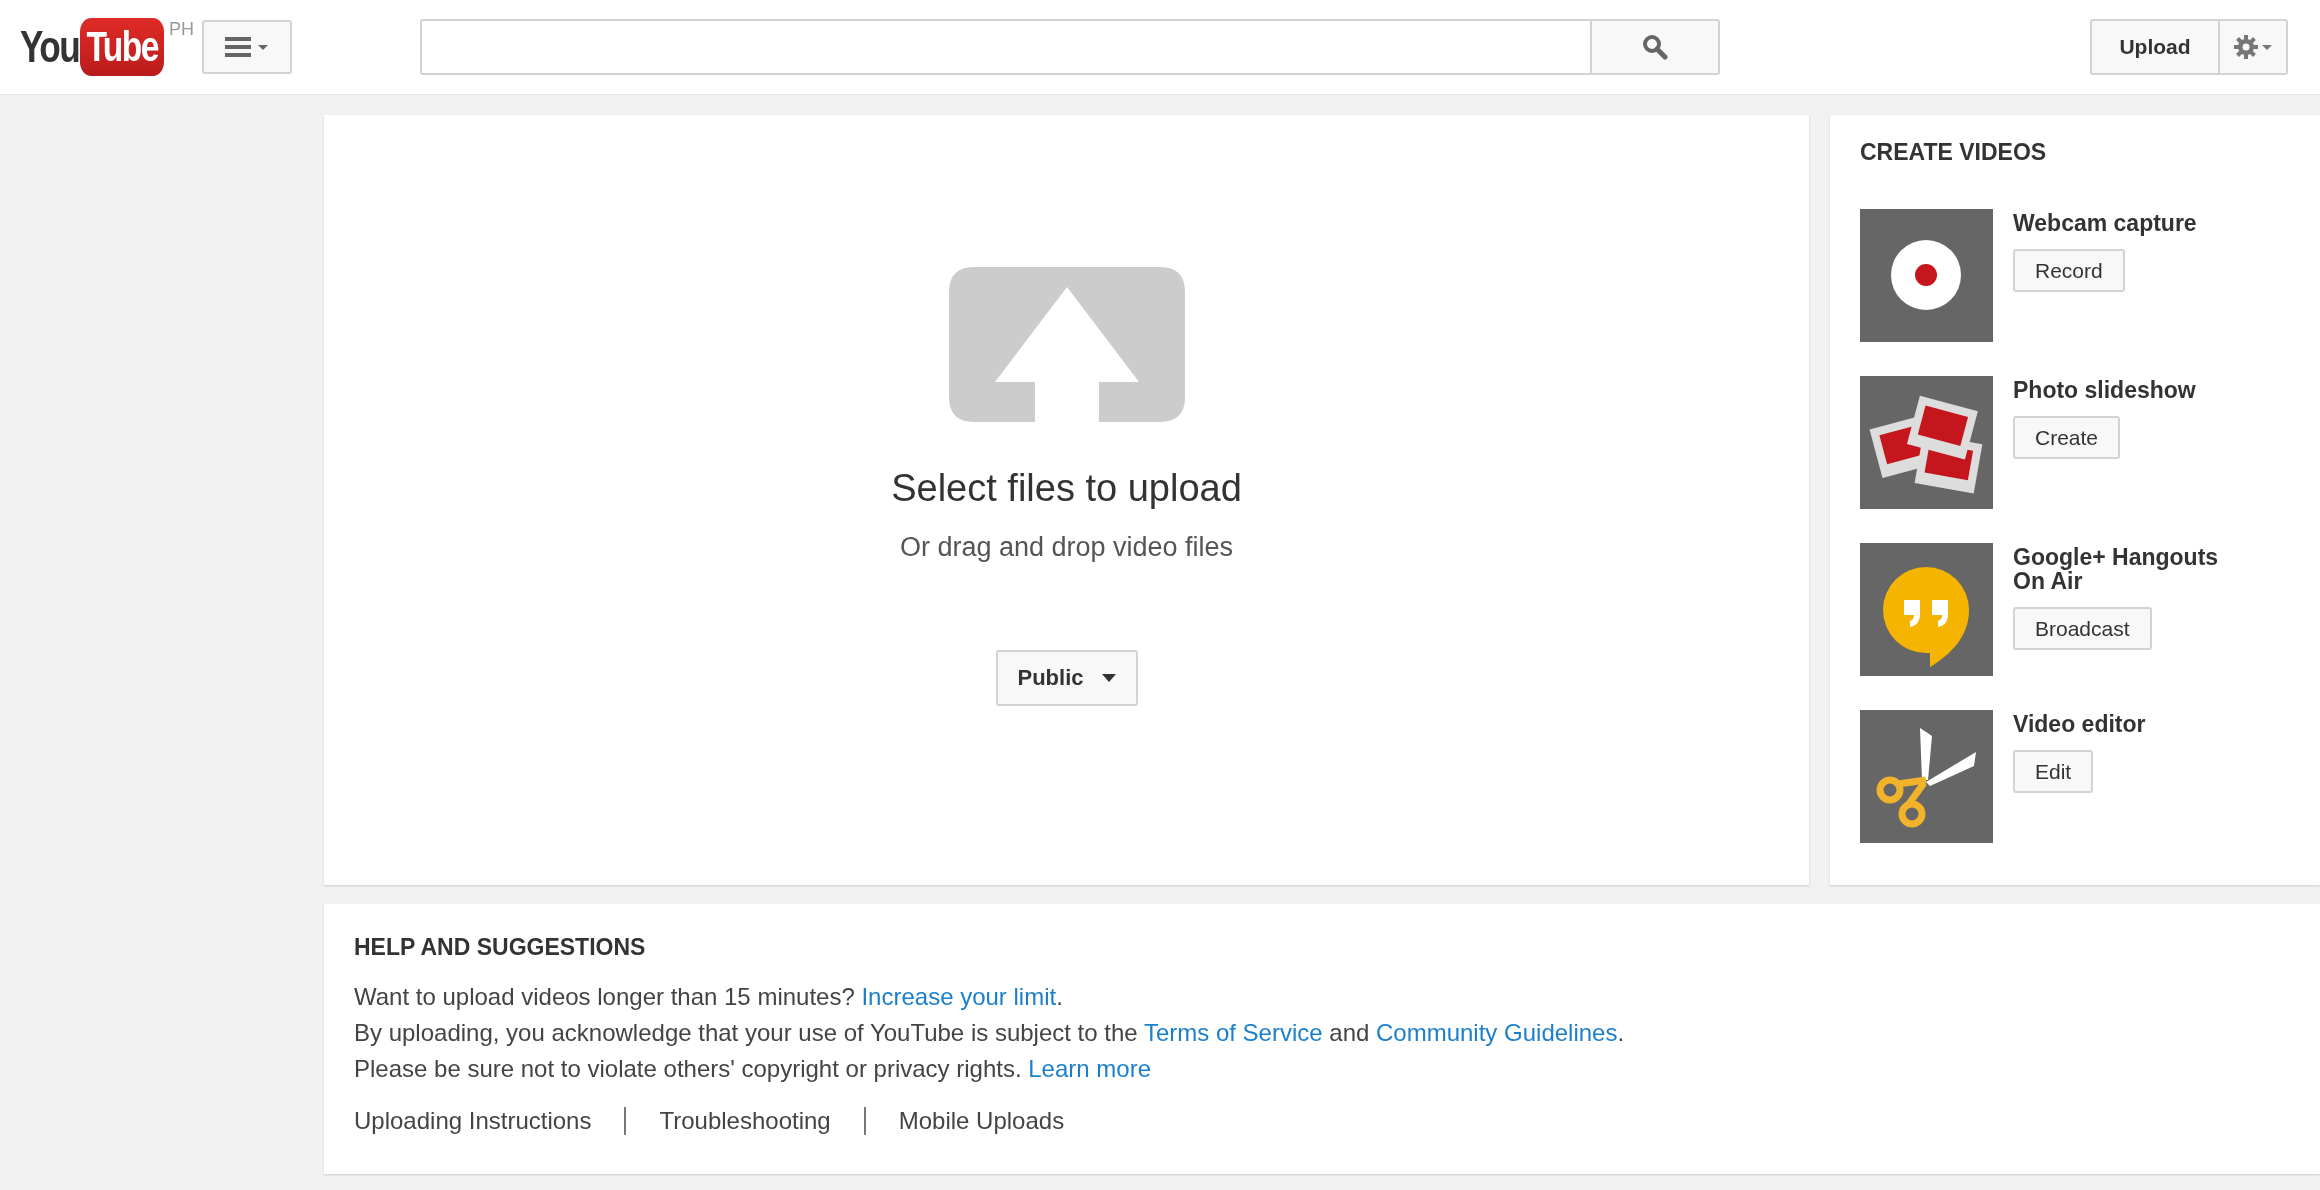 The image size is (2320, 1190). What do you see at coordinates (981, 1120) in the screenshot?
I see `footer-link: Mobile Uploads` at bounding box center [981, 1120].